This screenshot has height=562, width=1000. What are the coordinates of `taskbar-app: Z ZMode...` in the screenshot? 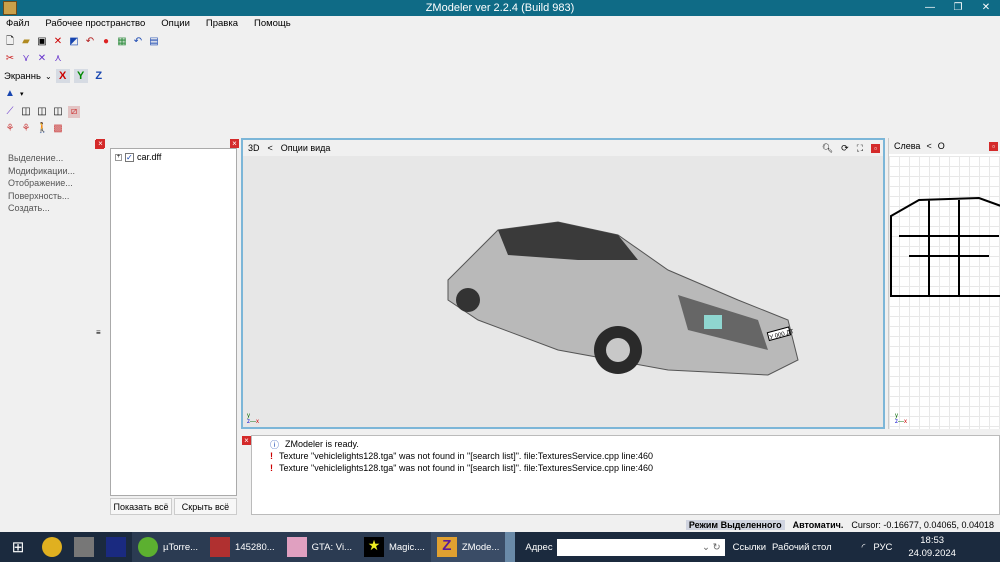 It's located at (468, 547).